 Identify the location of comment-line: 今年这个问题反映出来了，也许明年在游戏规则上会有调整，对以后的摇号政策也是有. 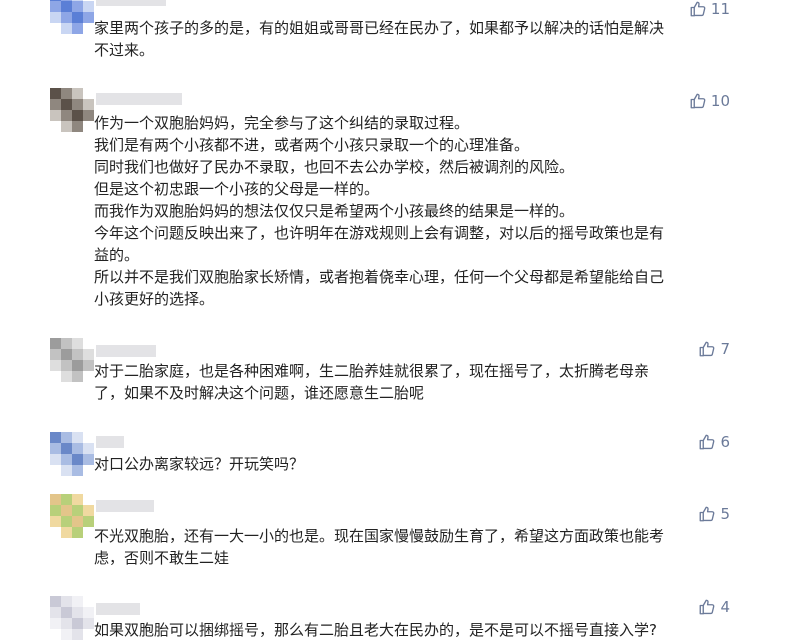
(379, 233).